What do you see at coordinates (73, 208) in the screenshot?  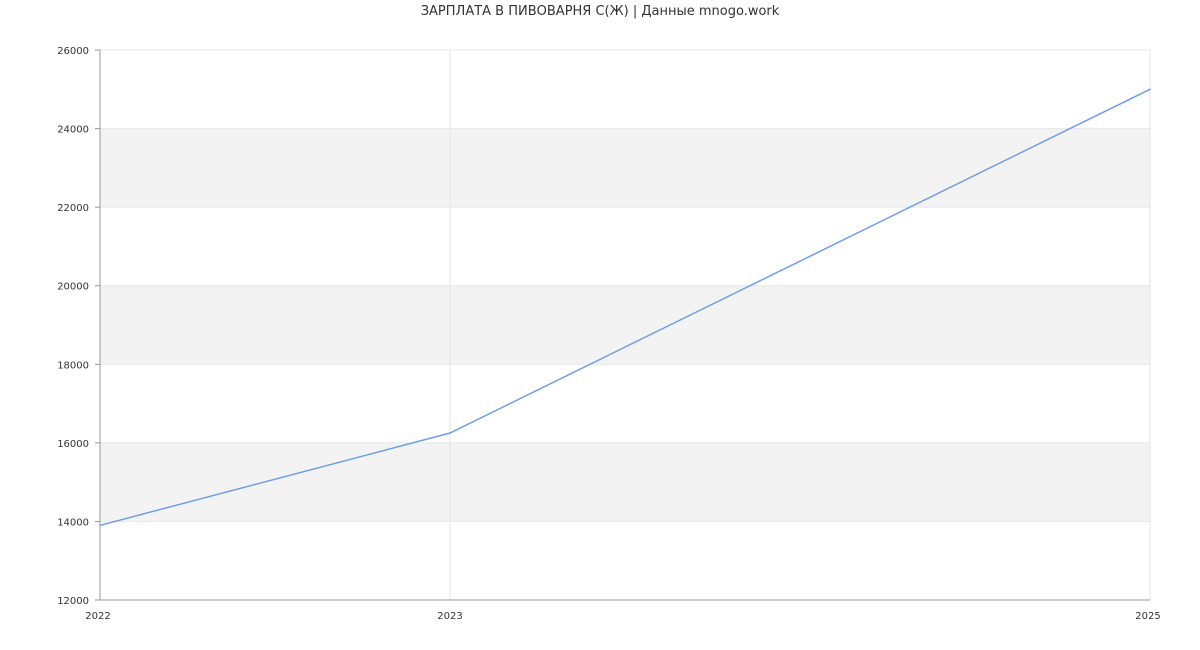 I see `y-tick-label: 22000` at bounding box center [73, 208].